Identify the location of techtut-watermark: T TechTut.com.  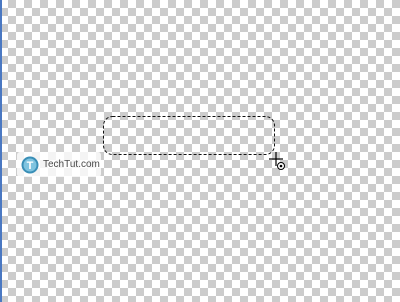
(59, 164).